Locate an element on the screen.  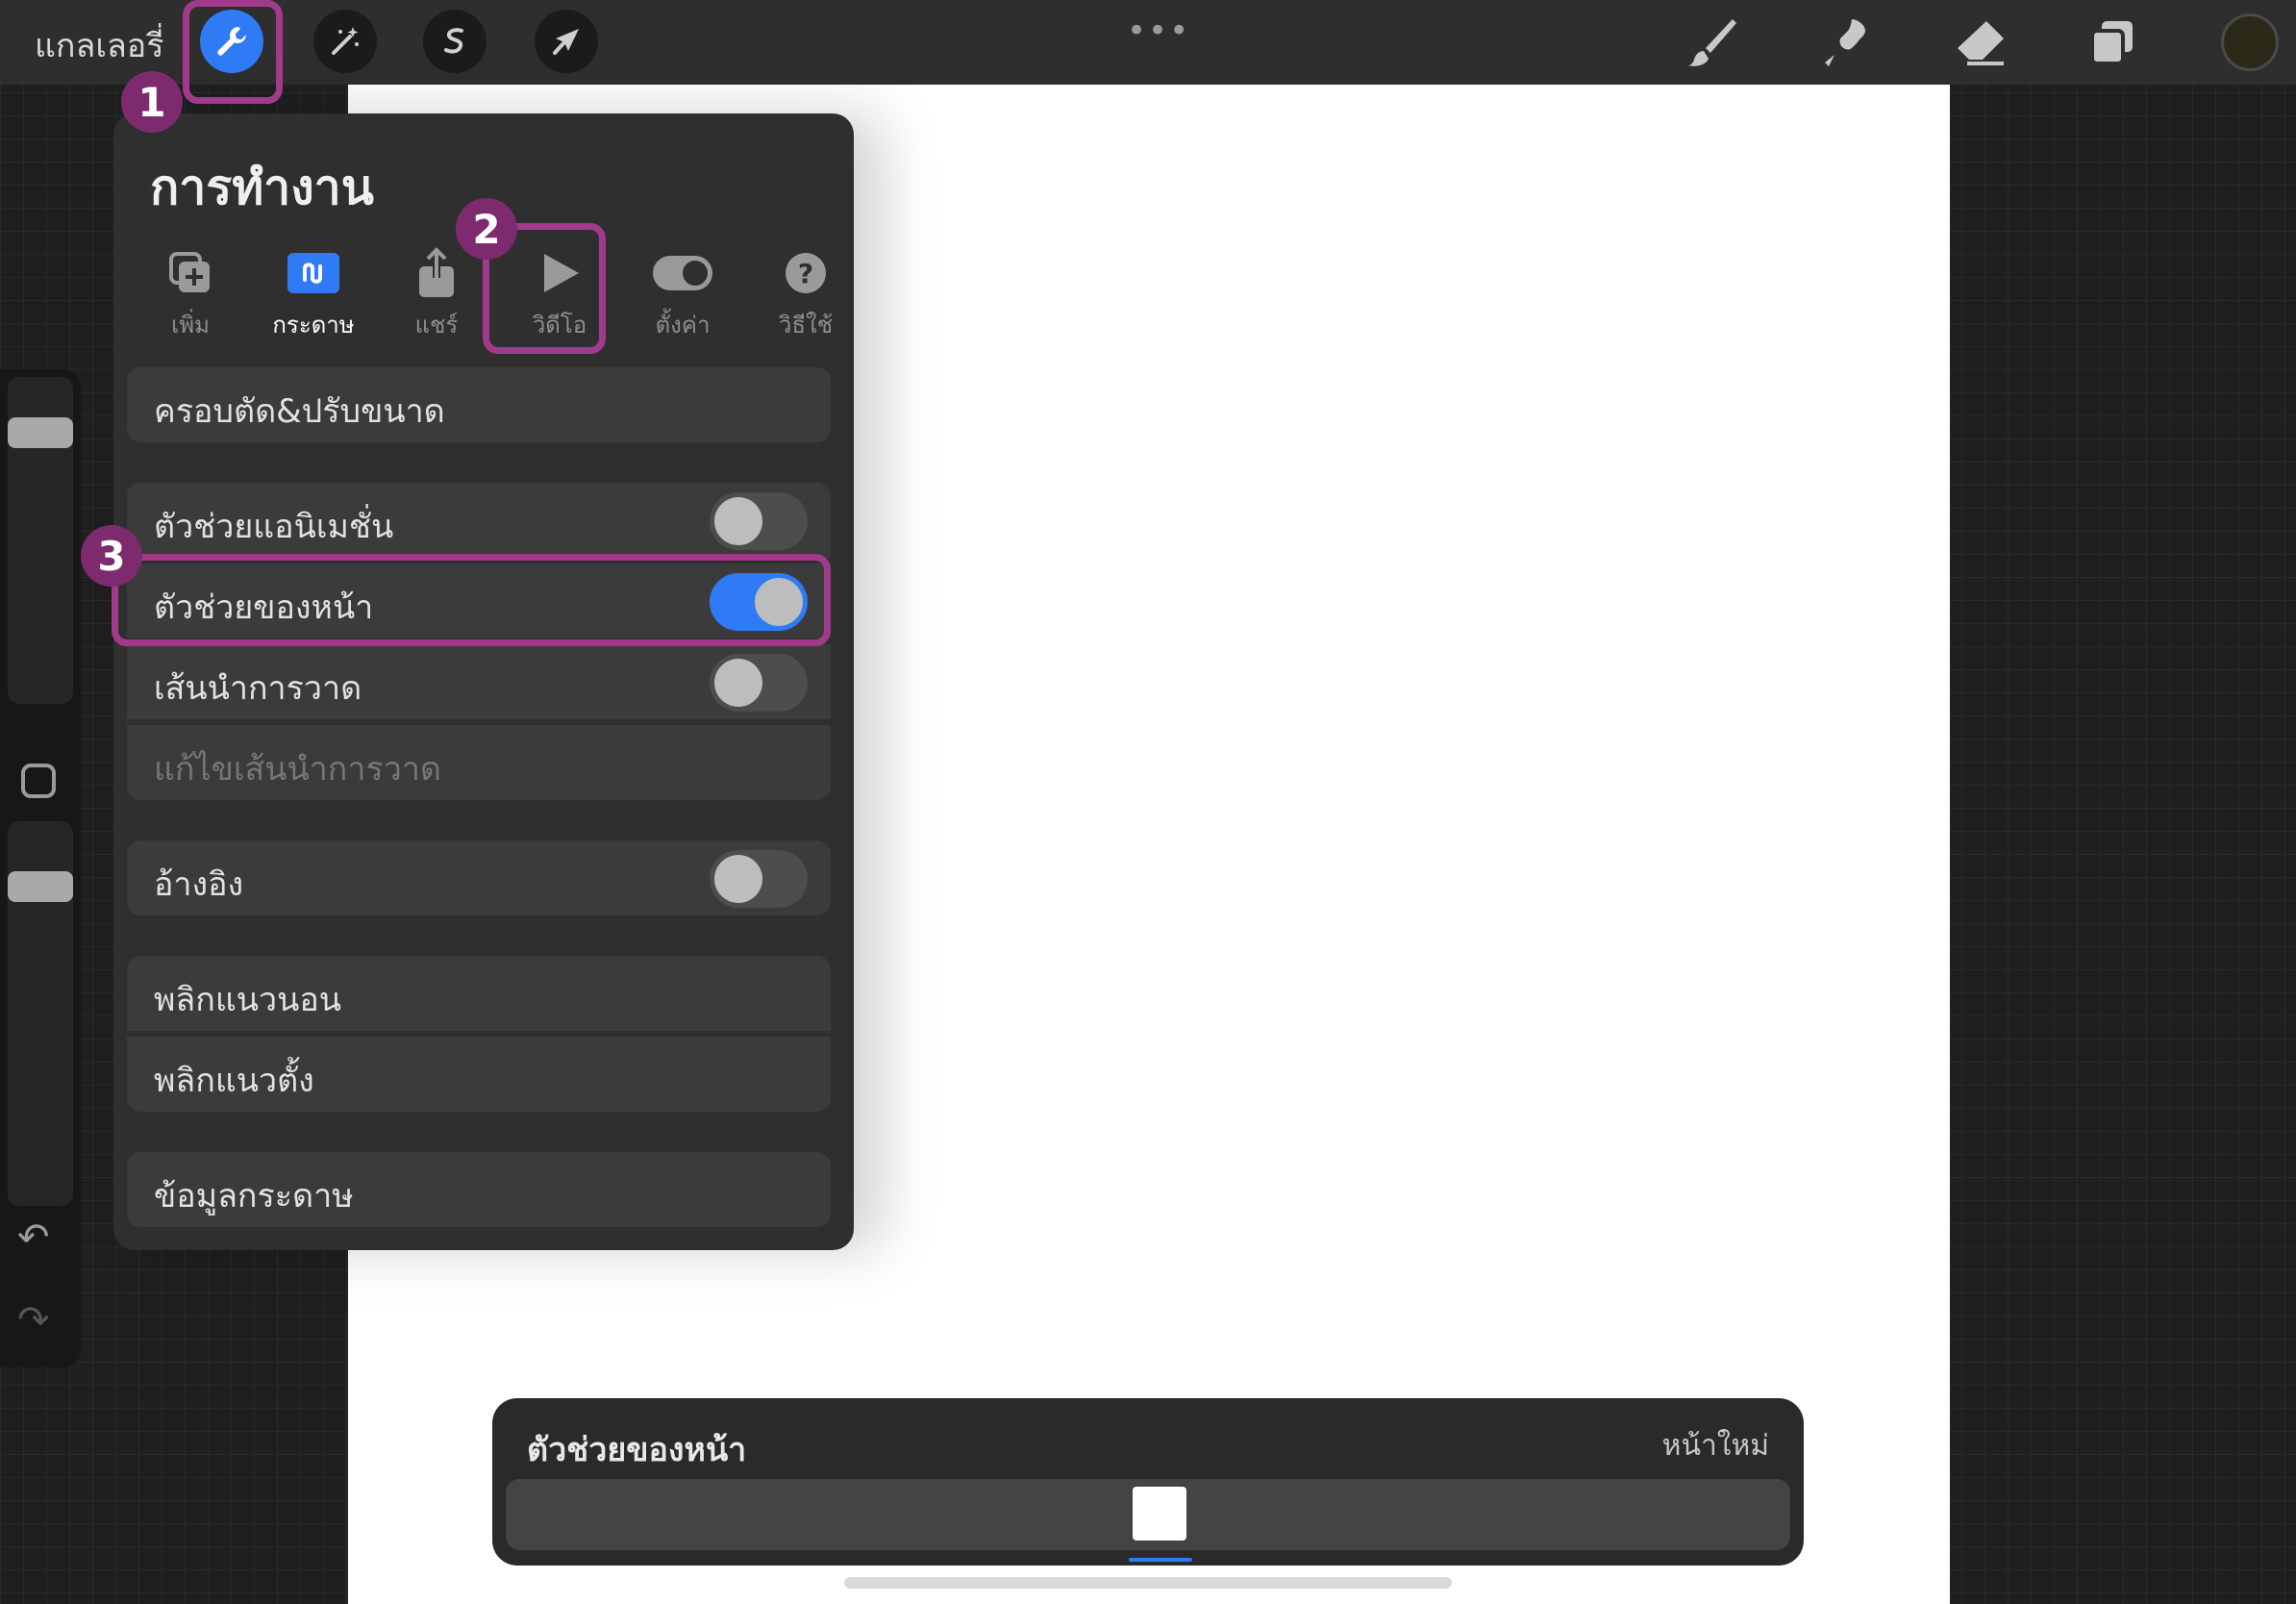
animation-assist-label: ตัวช่วยแอนิเมชั่น is located at coordinates (274, 527).